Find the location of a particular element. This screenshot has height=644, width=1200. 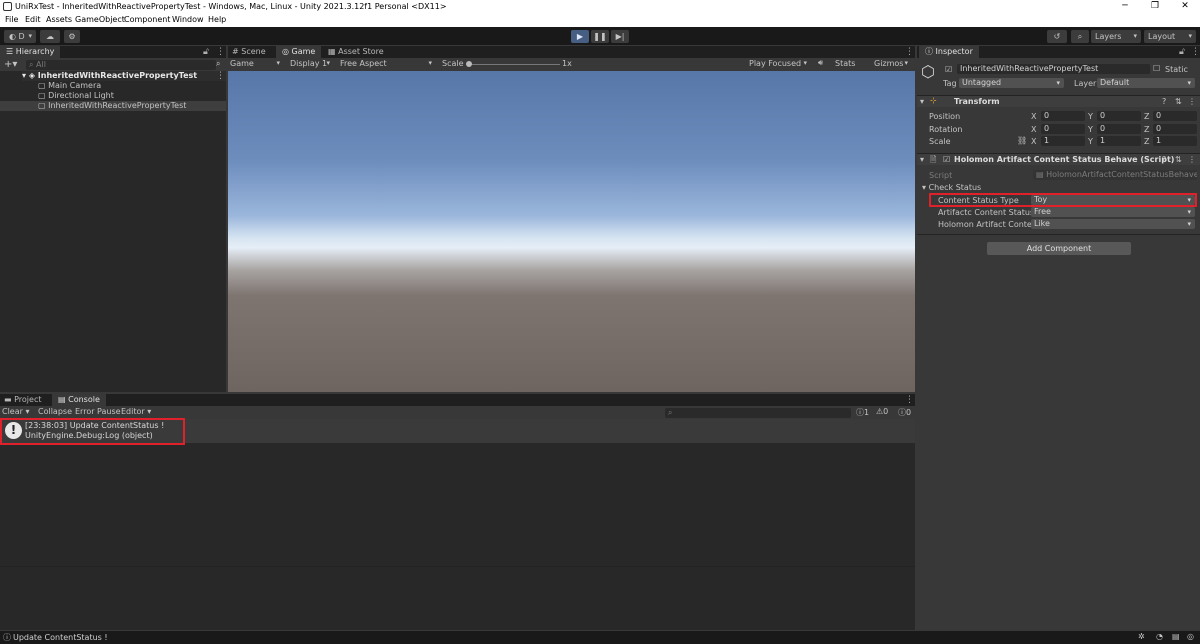

scale-x: 1 is located at coordinates (1063, 141).